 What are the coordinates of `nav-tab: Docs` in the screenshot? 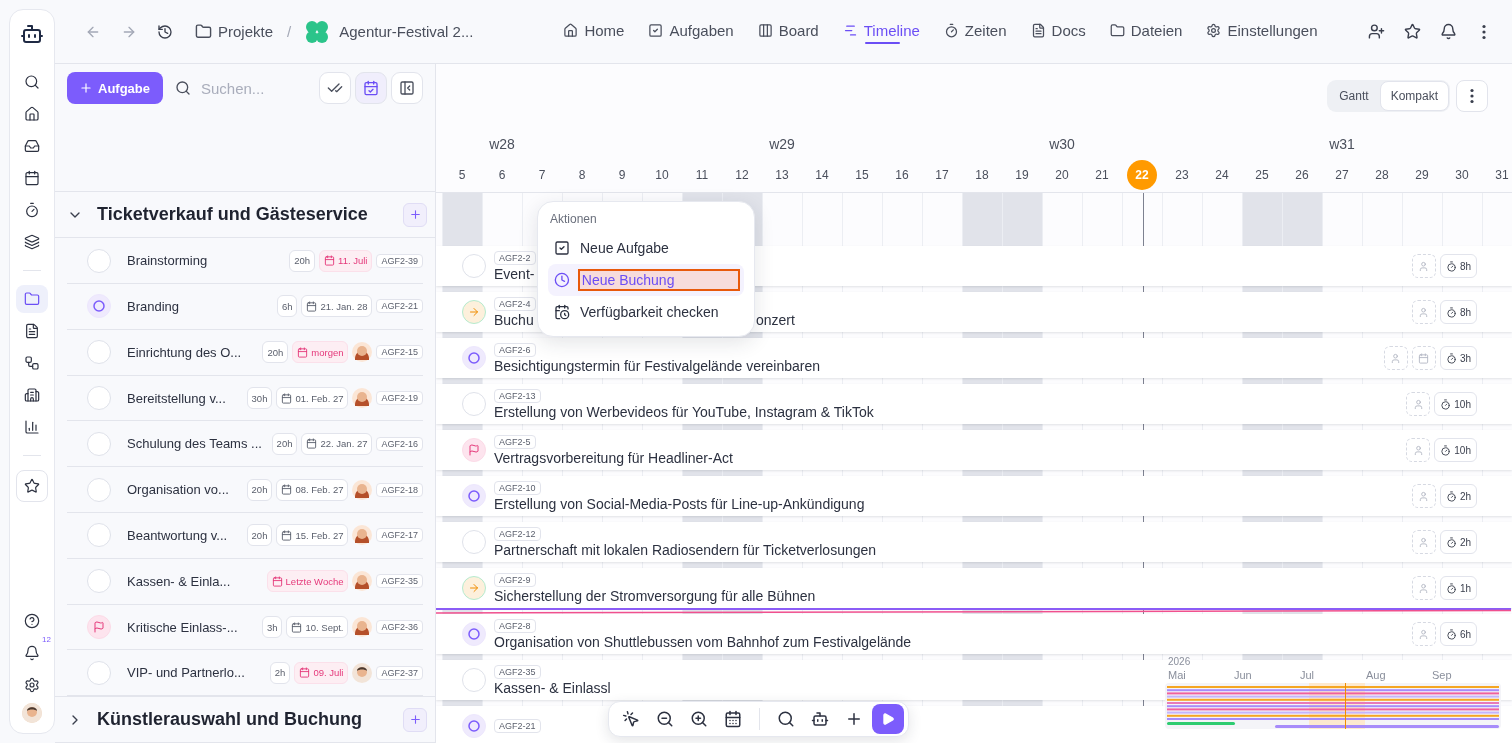 It's located at (1058, 32).